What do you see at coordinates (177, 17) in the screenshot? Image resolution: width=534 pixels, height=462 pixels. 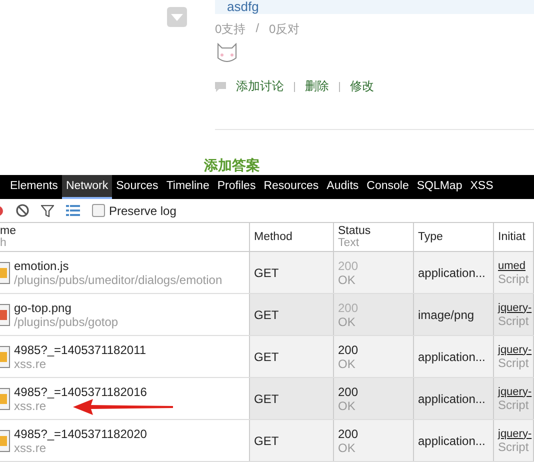 I see `triangle-down-icon` at bounding box center [177, 17].